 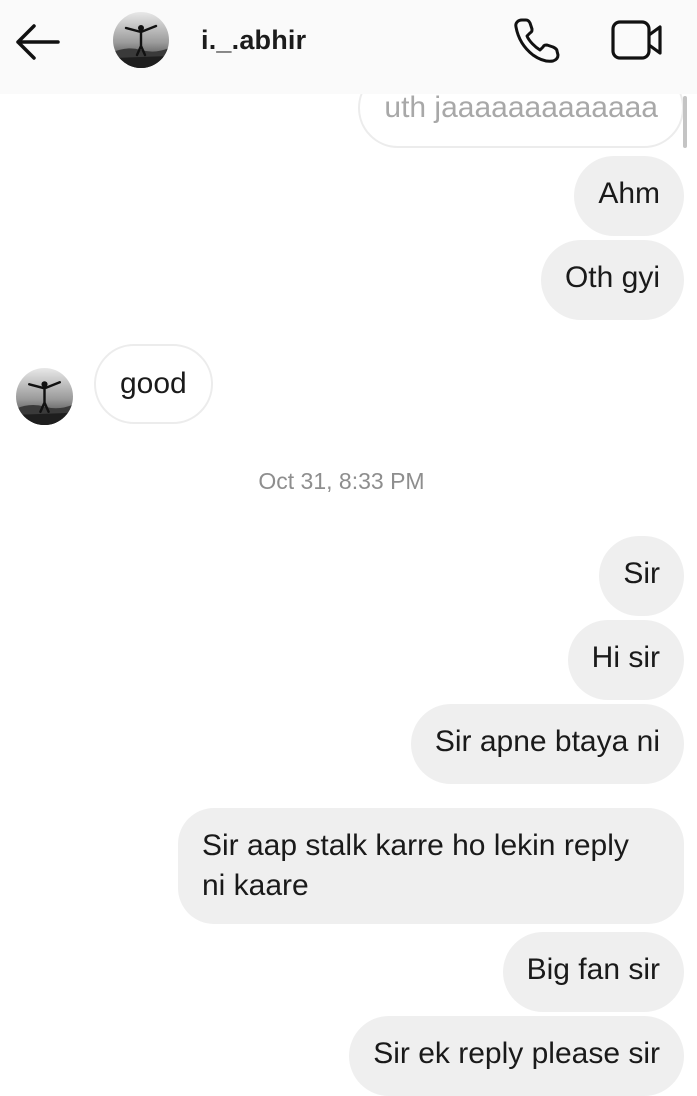 What do you see at coordinates (37, 42) in the screenshot?
I see `arrow-left-icon` at bounding box center [37, 42].